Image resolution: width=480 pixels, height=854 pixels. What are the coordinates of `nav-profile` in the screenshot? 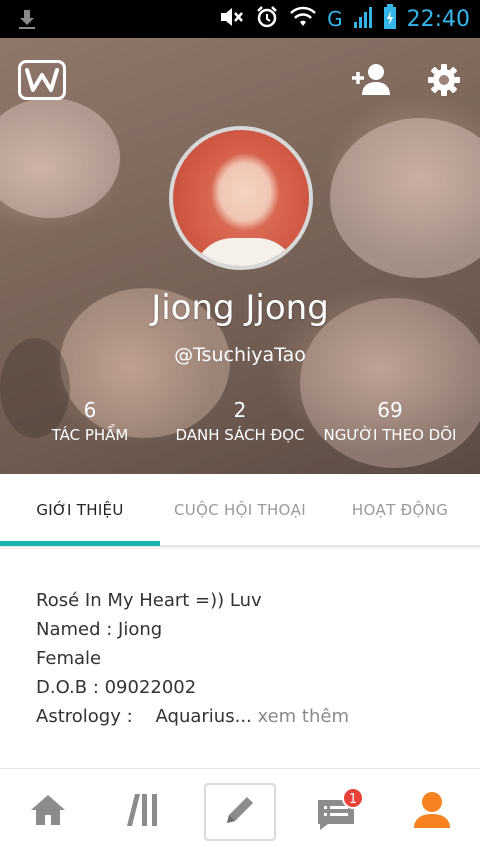 It's located at (432, 811).